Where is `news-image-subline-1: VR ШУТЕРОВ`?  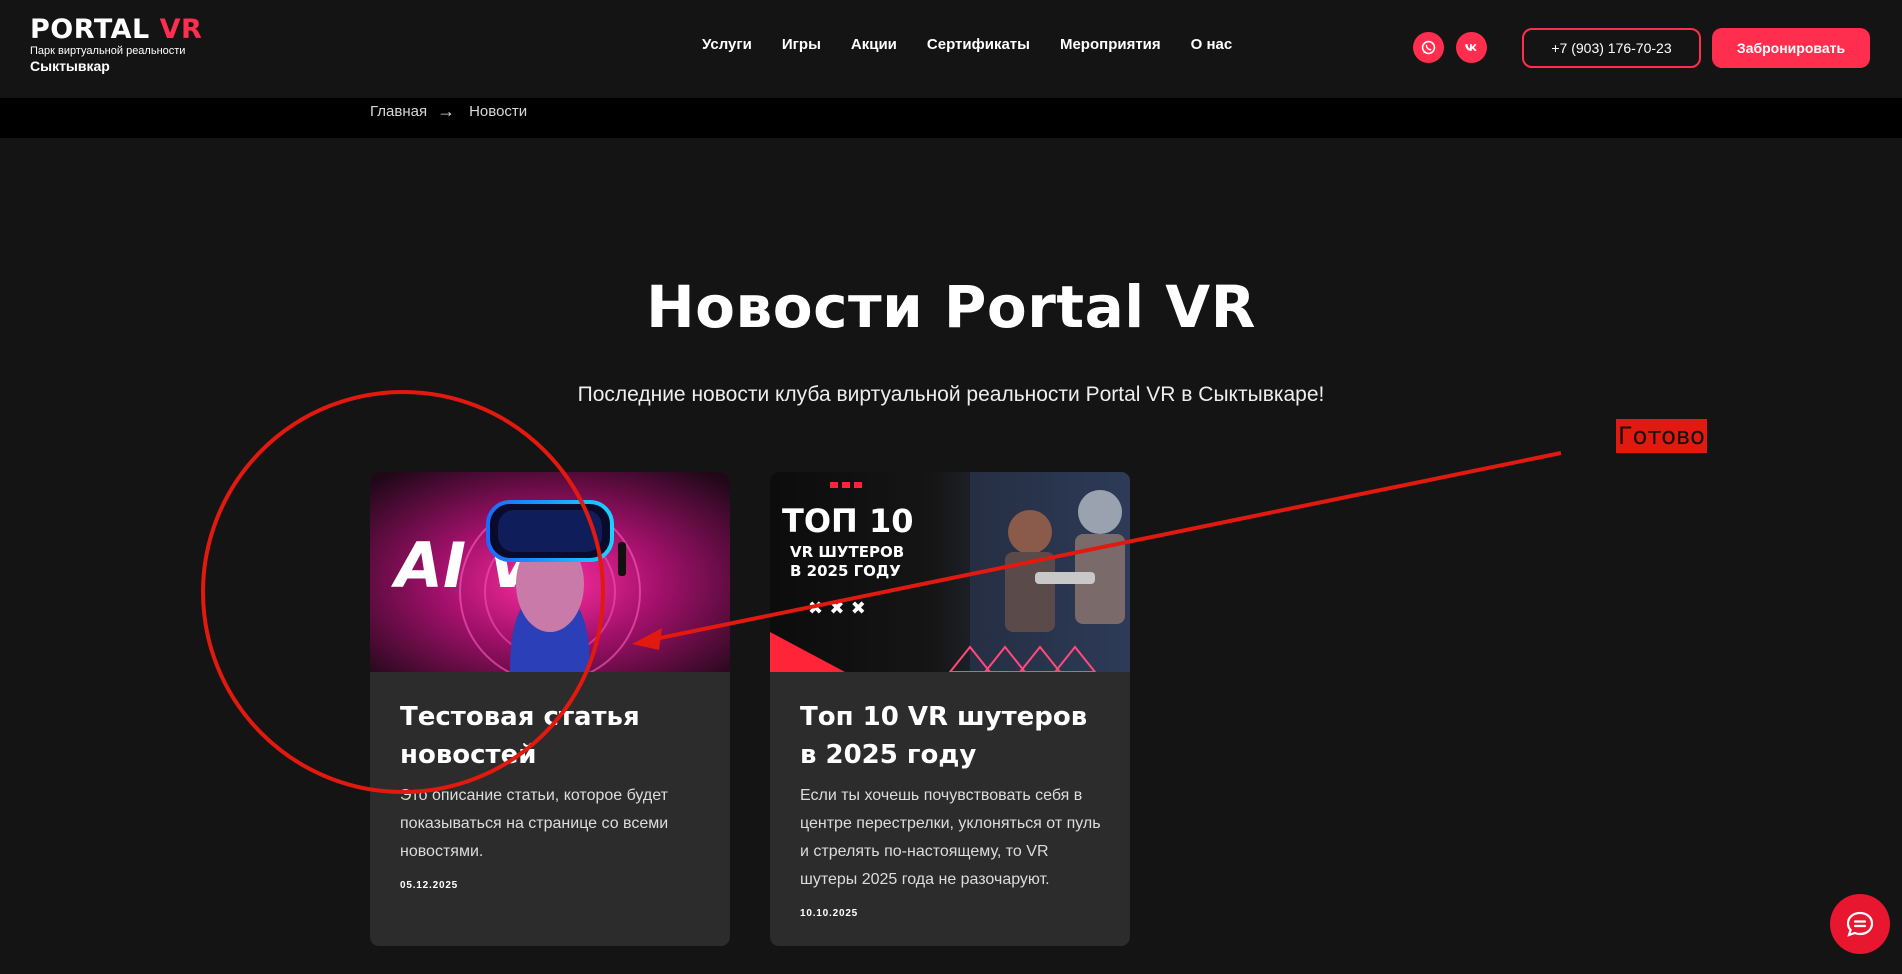
news-image-subline-1: VR ШУТЕРОВ is located at coordinates (847, 552).